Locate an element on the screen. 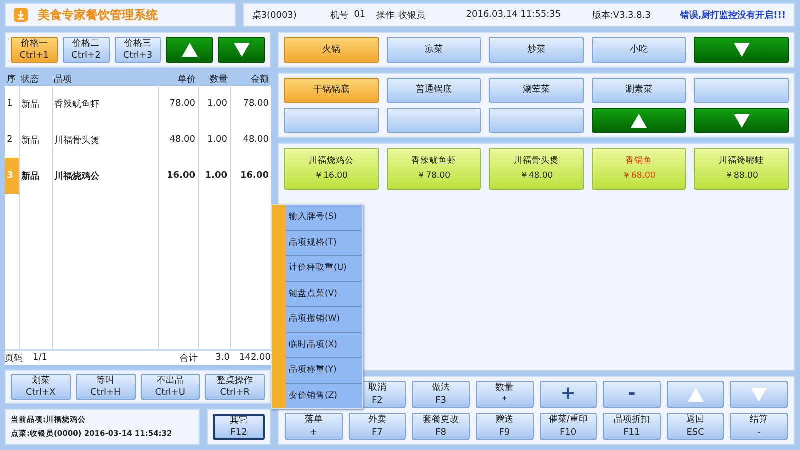 This screenshot has width=800, height=450. order-action-button: 整桌操作 Ctrl+R is located at coordinates (235, 387).